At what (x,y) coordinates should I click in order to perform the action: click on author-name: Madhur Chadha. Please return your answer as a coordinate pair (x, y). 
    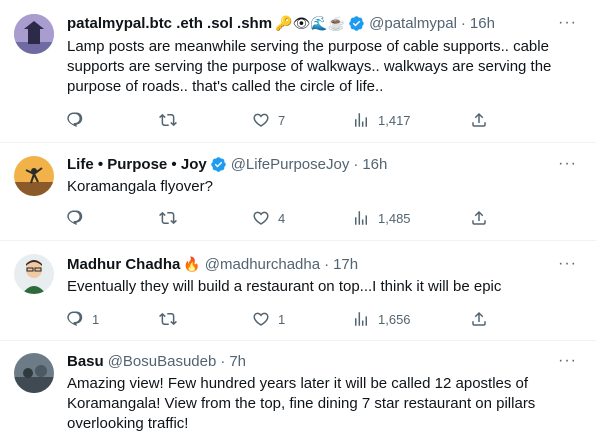
    Looking at the image, I should click on (123, 264).